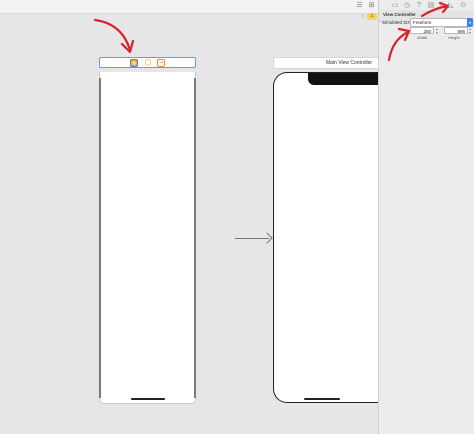  What do you see at coordinates (399, 14) in the screenshot?
I see `section-title: View Controller` at bounding box center [399, 14].